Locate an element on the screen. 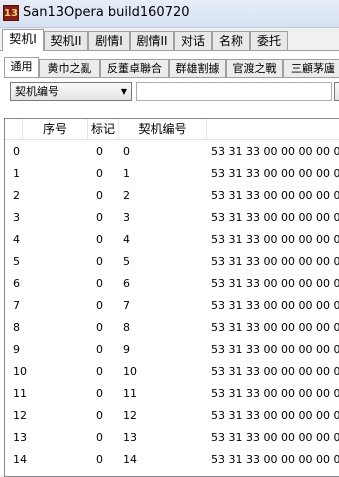  field-select-value: 契机编号 is located at coordinates (37, 91).